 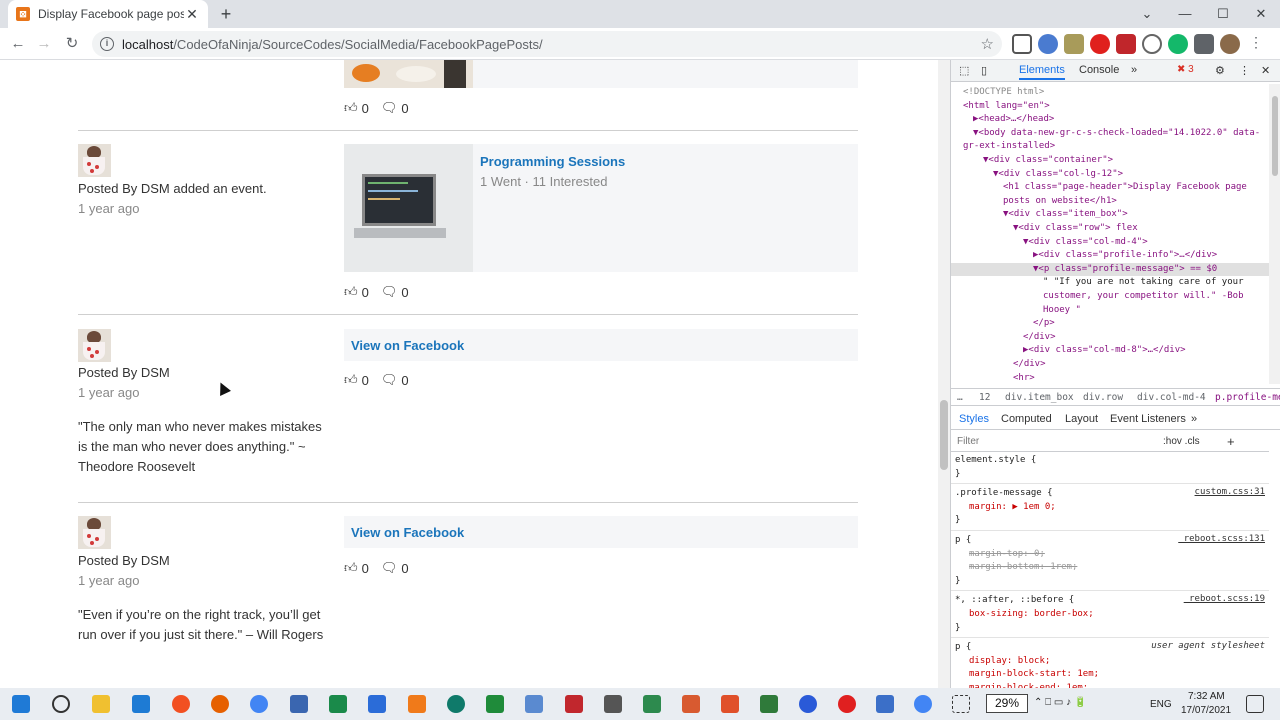 I want to click on dom-node: ▼<div class="col-md-4">, so click(x=1085, y=243).